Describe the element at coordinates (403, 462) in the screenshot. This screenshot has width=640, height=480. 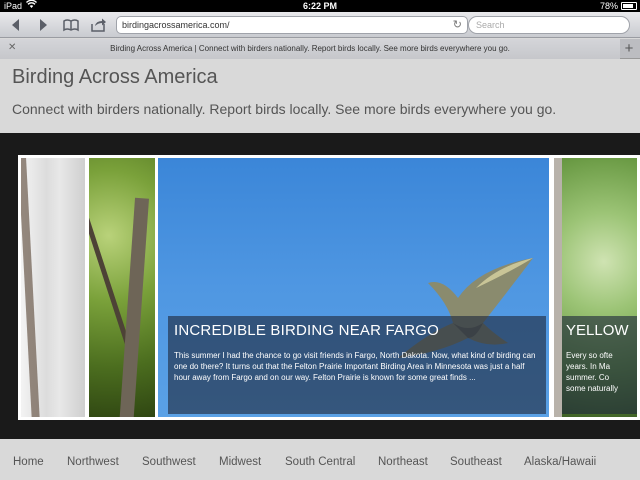
I see `nav-item-northeast: Northeast` at that location.